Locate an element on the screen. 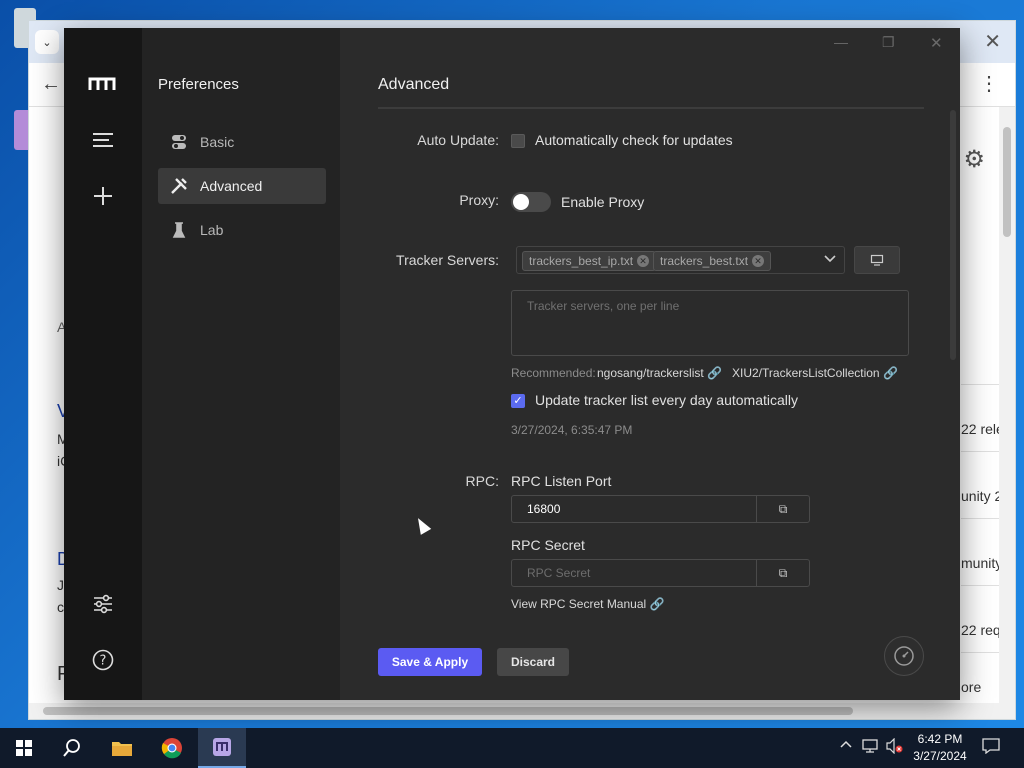 The width and height of the screenshot is (1024, 768). clock-time: 6:42 PM is located at coordinates (940, 739).